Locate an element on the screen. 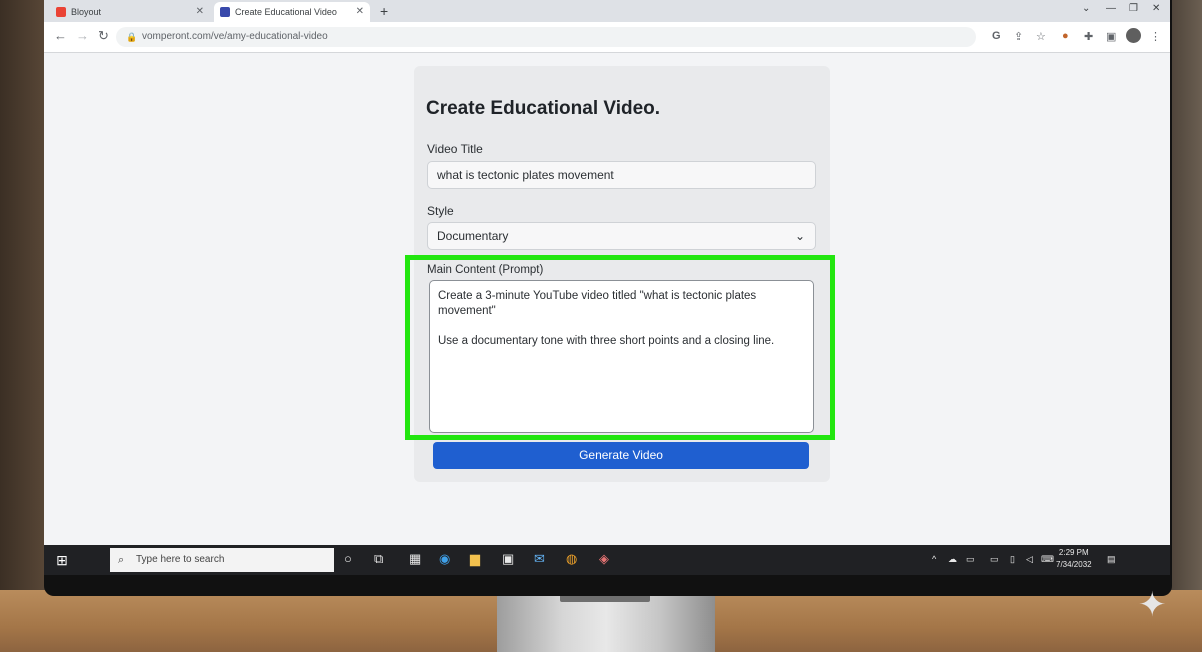 The width and height of the screenshot is (1202, 652). clock-time: 2:29 PM is located at coordinates (1073, 552).